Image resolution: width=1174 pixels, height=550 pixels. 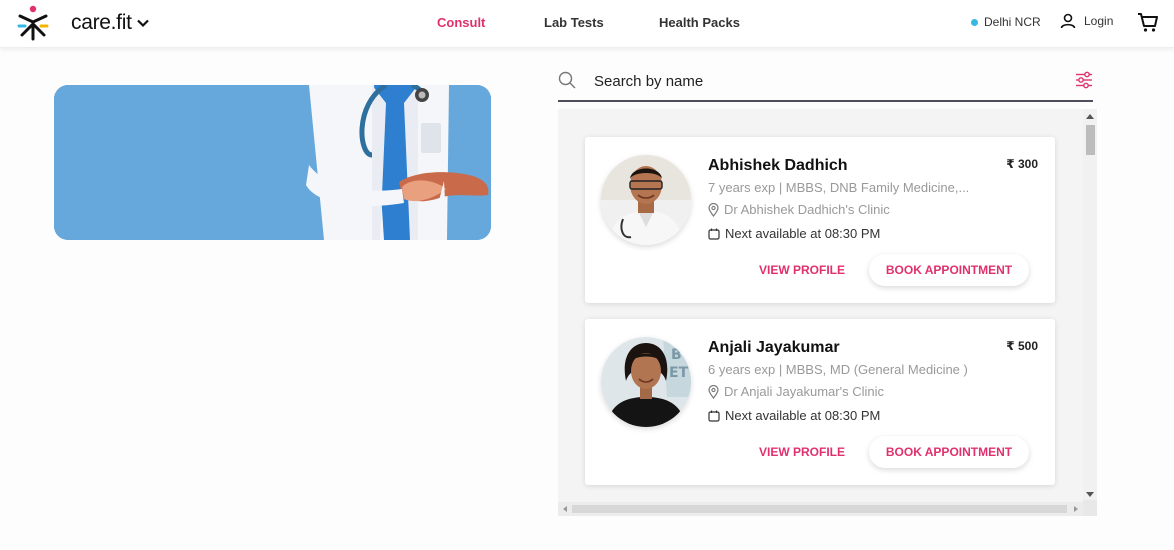 I want to click on login-button: Login, so click(x=1086, y=21).